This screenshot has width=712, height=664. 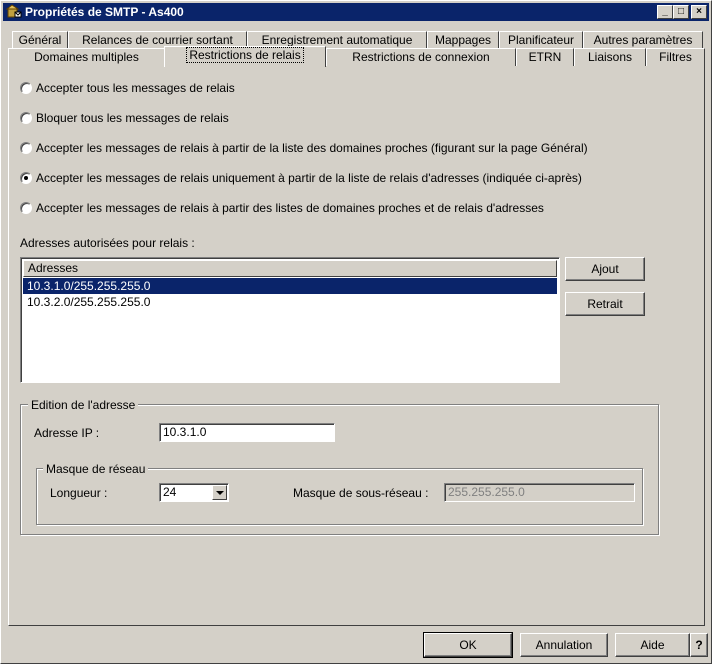 I want to click on list-item: 10.3.1.0/255.255.255.0, so click(x=290, y=286).